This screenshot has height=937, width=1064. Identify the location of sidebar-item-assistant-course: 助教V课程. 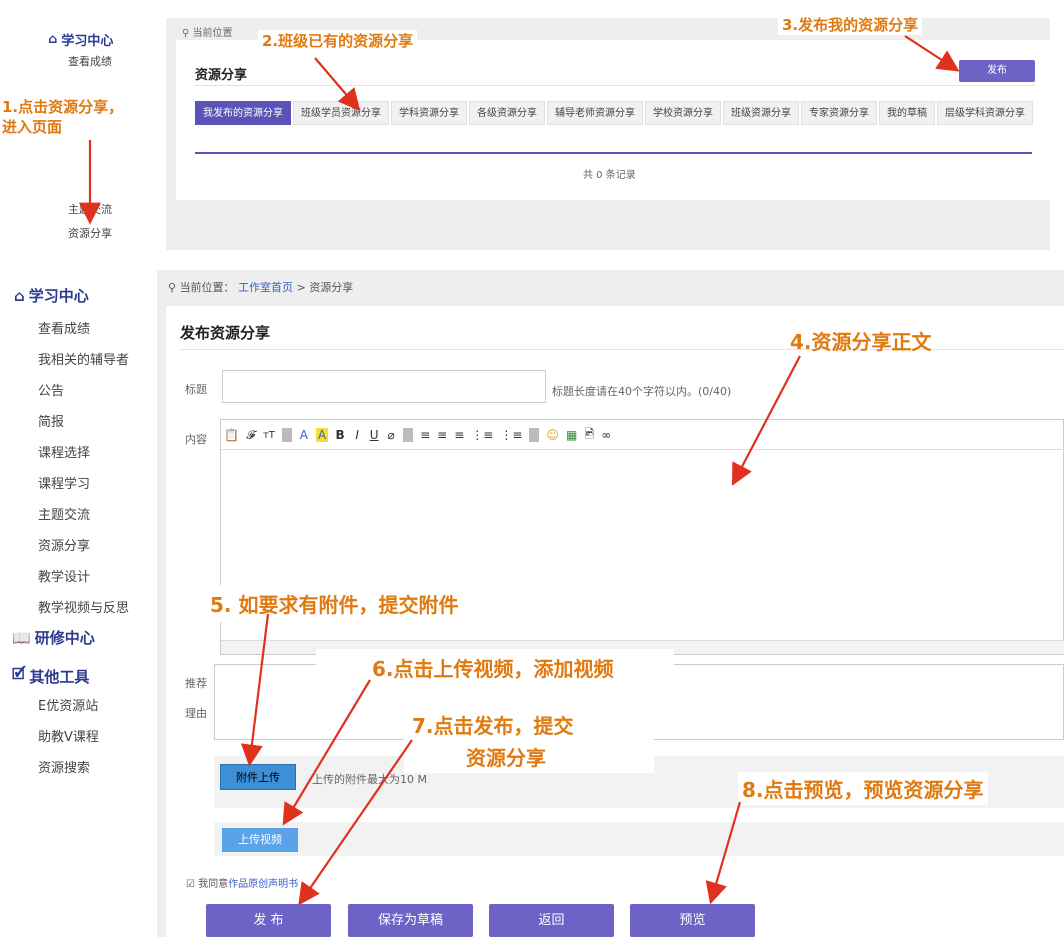
(68, 735).